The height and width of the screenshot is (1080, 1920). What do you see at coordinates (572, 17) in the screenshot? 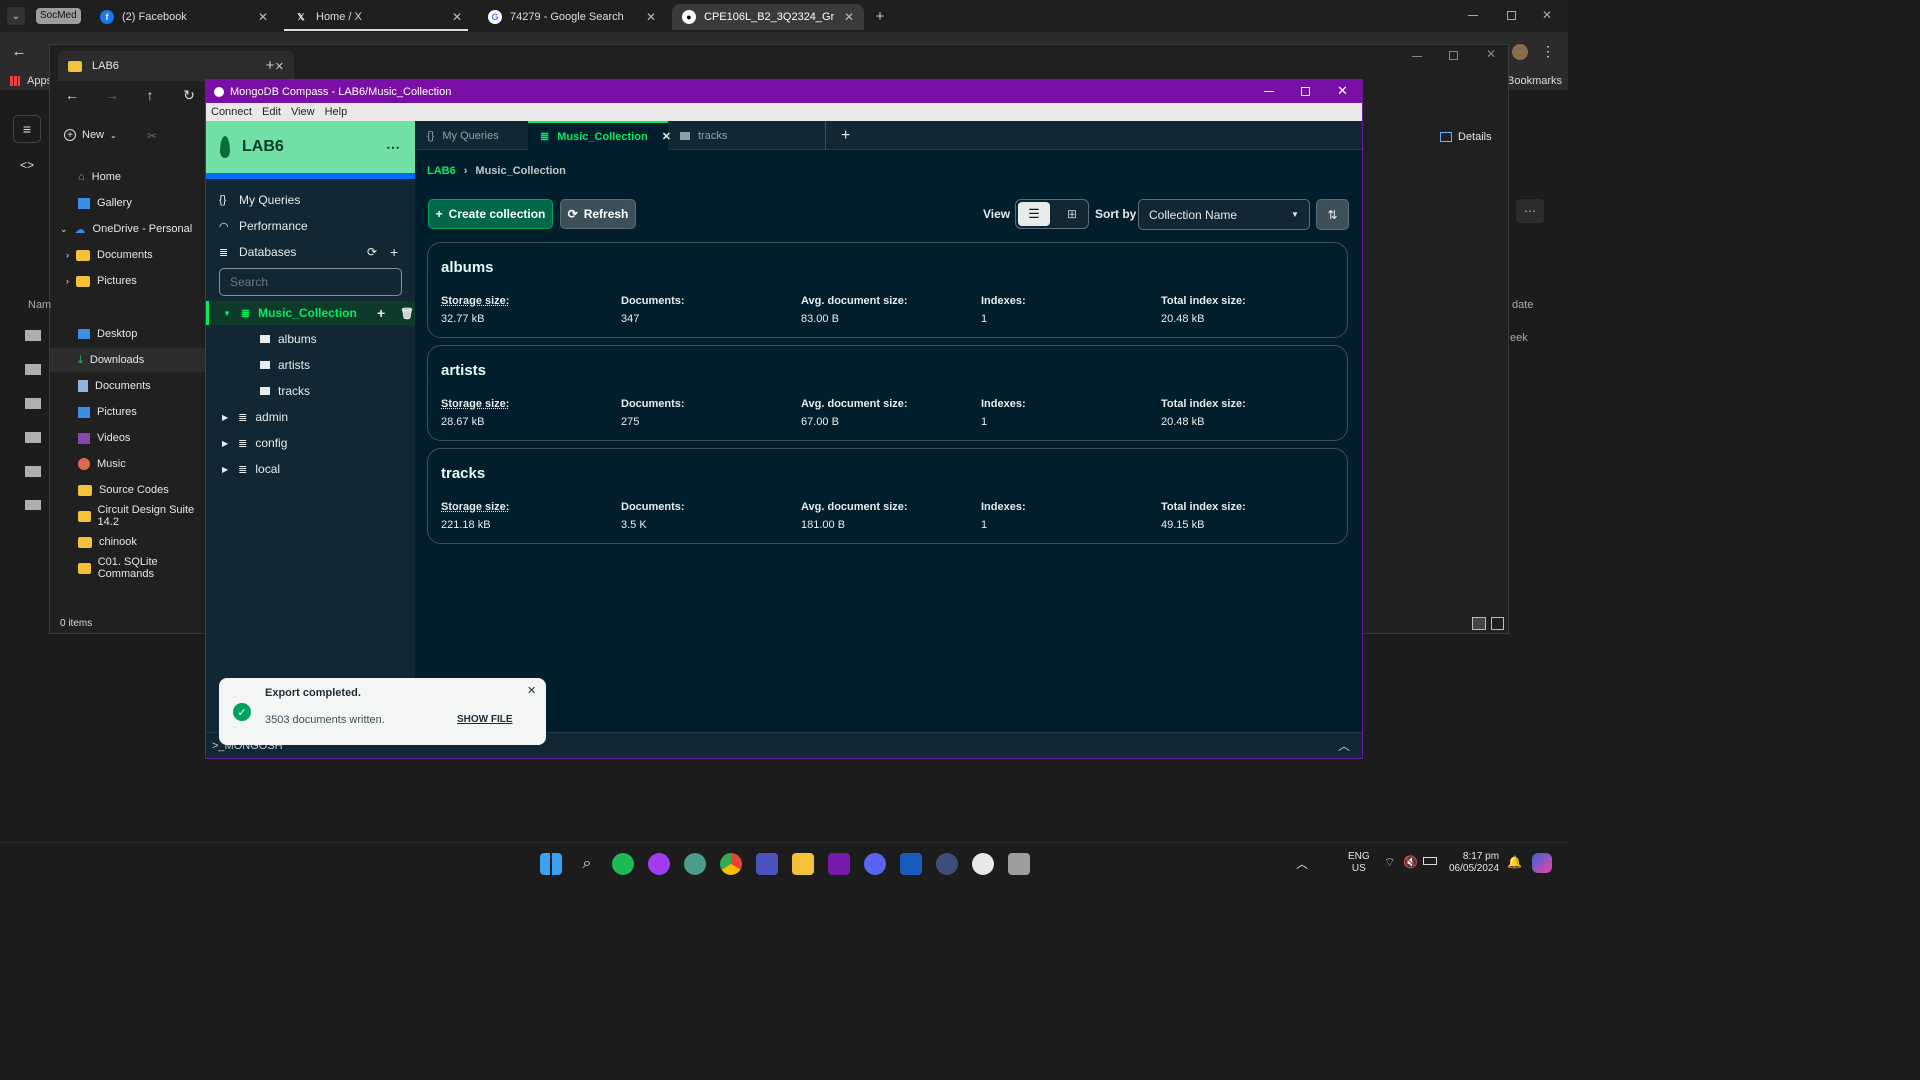
I see `browser-tab-google: G 74279 - Google Search ✕` at bounding box center [572, 17].